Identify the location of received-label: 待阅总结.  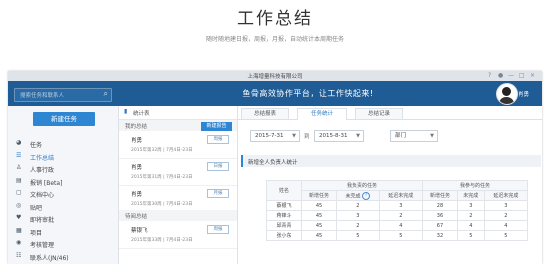
(136, 217).